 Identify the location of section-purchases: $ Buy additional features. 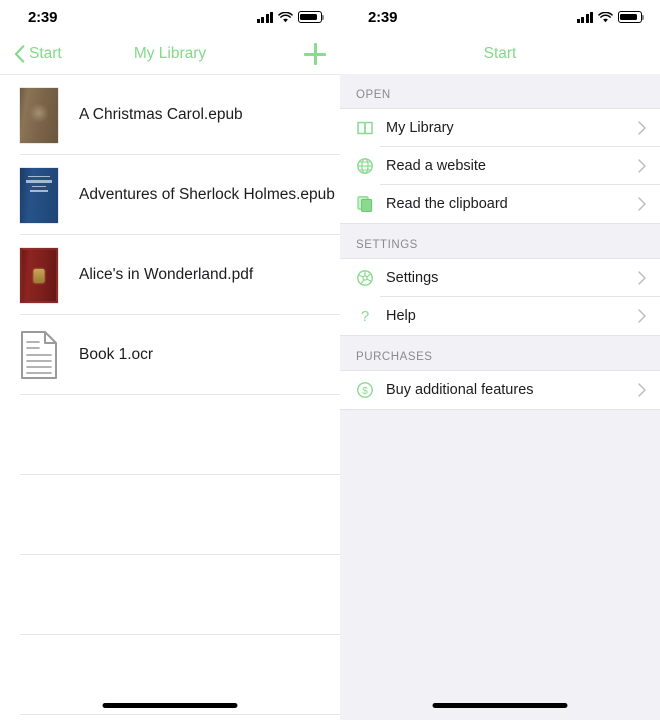
(500, 390).